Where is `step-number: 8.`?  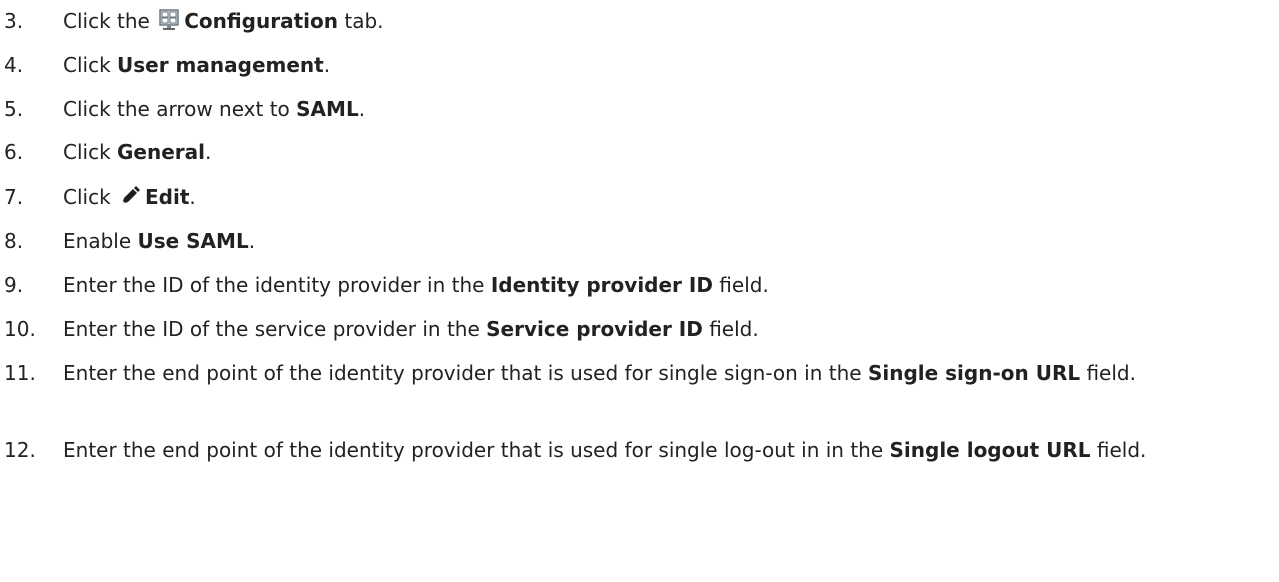
step-number: 8. is located at coordinates (14, 241).